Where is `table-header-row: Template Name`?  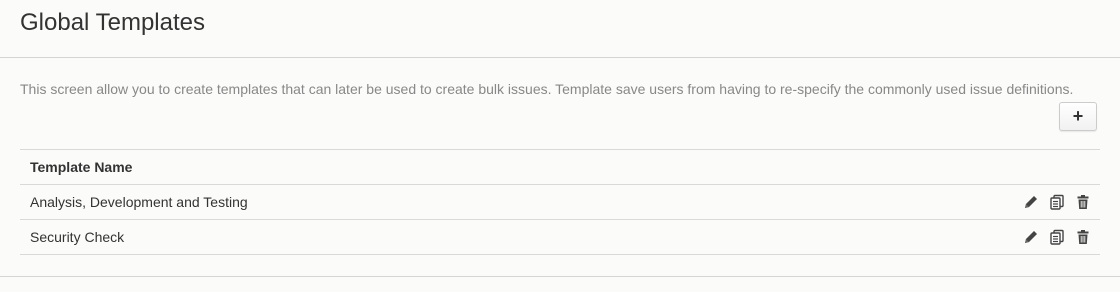
table-header-row: Template Name is located at coordinates (560, 167).